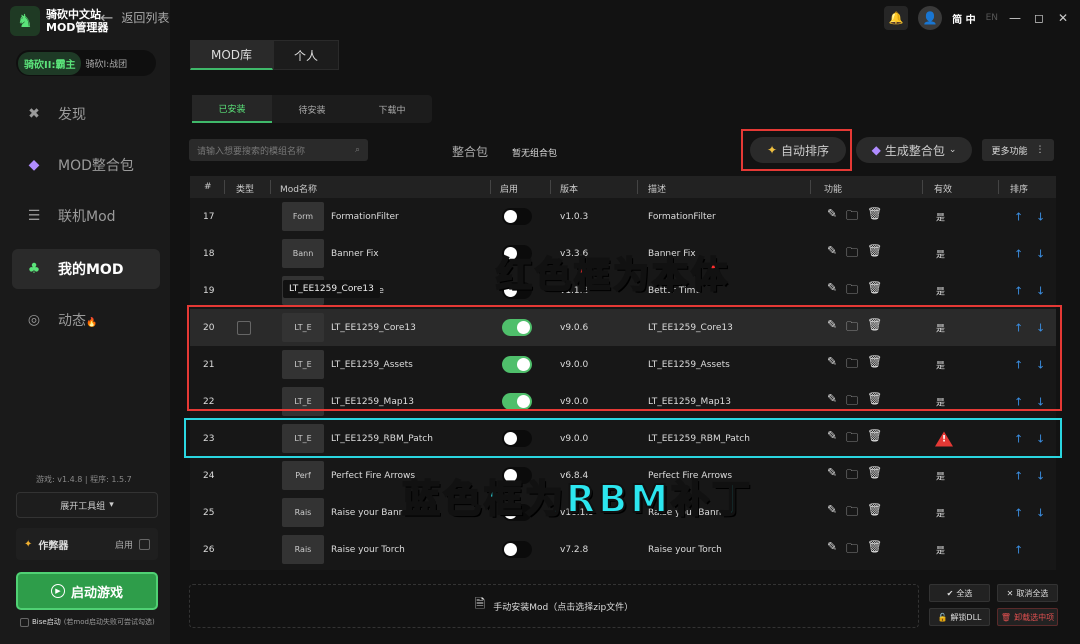 This screenshot has width=1080, height=644. What do you see at coordinates (86, 165) in the screenshot?
I see `nav-modpack: ◆ MOD整合包` at bounding box center [86, 165].